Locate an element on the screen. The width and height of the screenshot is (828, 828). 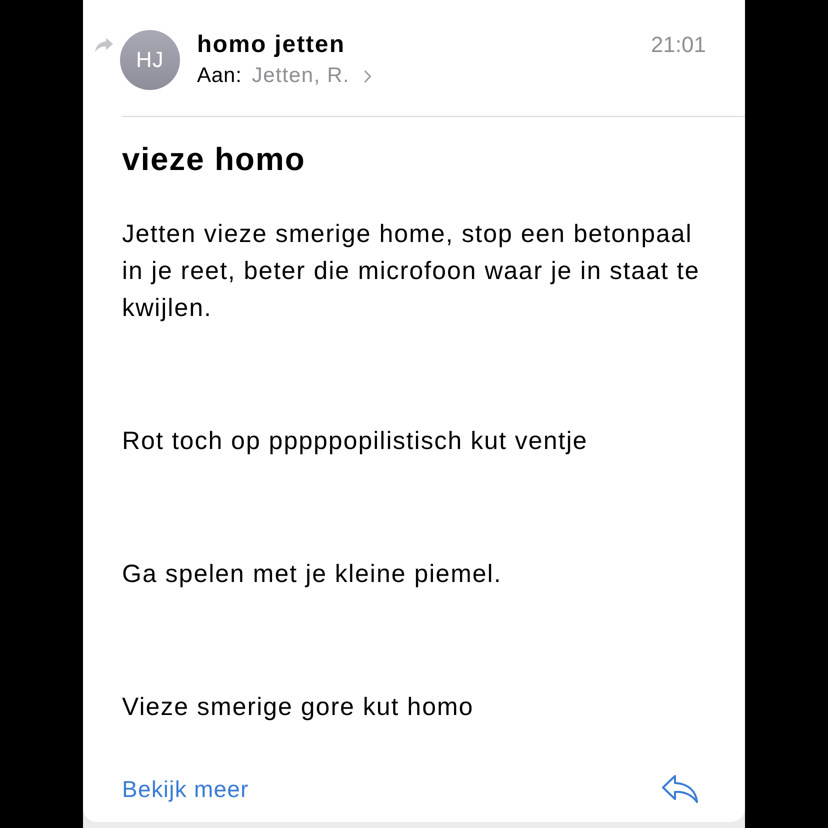
reply-icon is located at coordinates (680, 789).